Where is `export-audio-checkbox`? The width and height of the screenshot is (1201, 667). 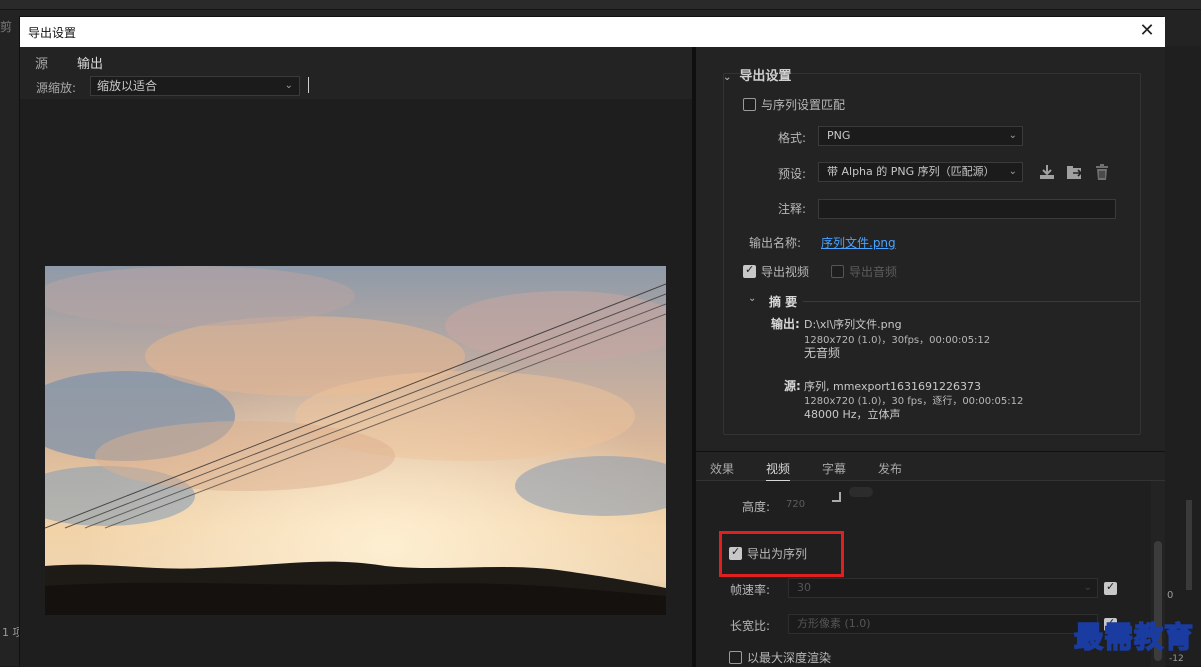 export-audio-checkbox is located at coordinates (837, 271).